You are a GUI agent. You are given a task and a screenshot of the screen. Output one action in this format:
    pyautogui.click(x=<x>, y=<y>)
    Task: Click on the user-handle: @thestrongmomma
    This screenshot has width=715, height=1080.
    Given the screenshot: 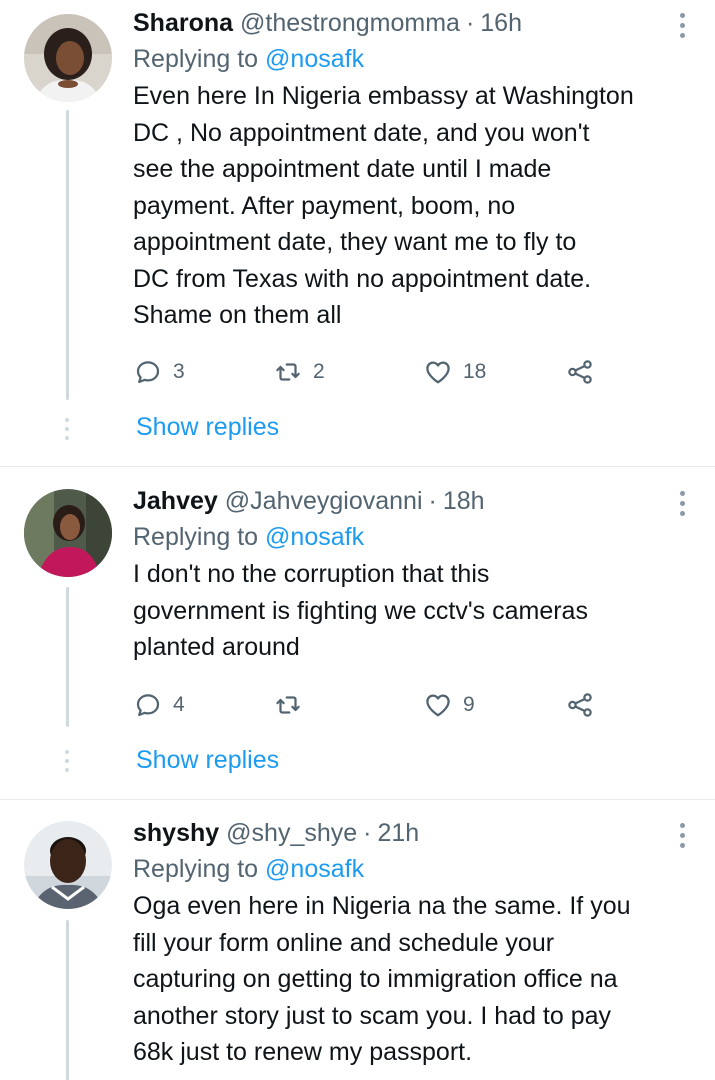 What is the action you would take?
    pyautogui.click(x=350, y=23)
    